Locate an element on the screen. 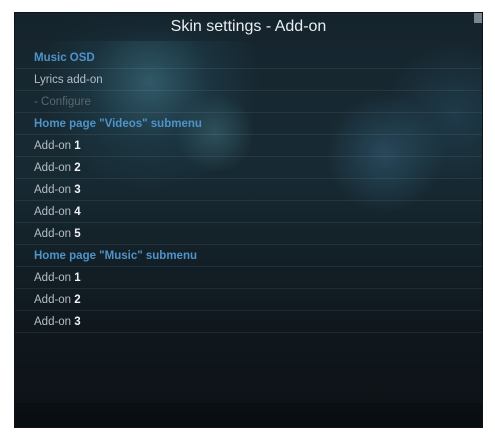 The image size is (495, 436). addon-number: 5 is located at coordinates (77, 234).